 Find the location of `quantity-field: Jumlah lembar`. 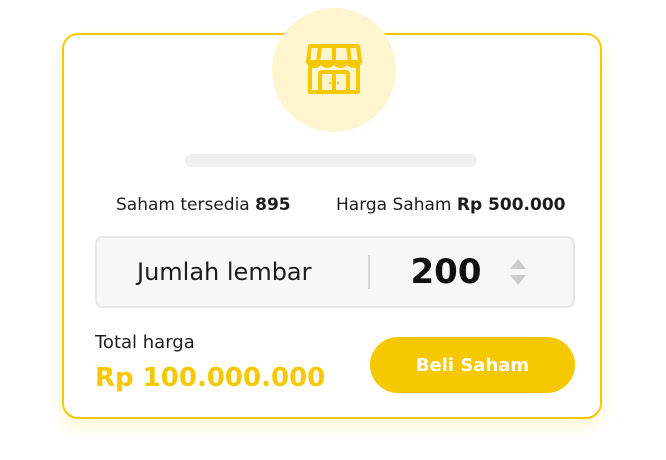

quantity-field: Jumlah lembar is located at coordinates (335, 272).